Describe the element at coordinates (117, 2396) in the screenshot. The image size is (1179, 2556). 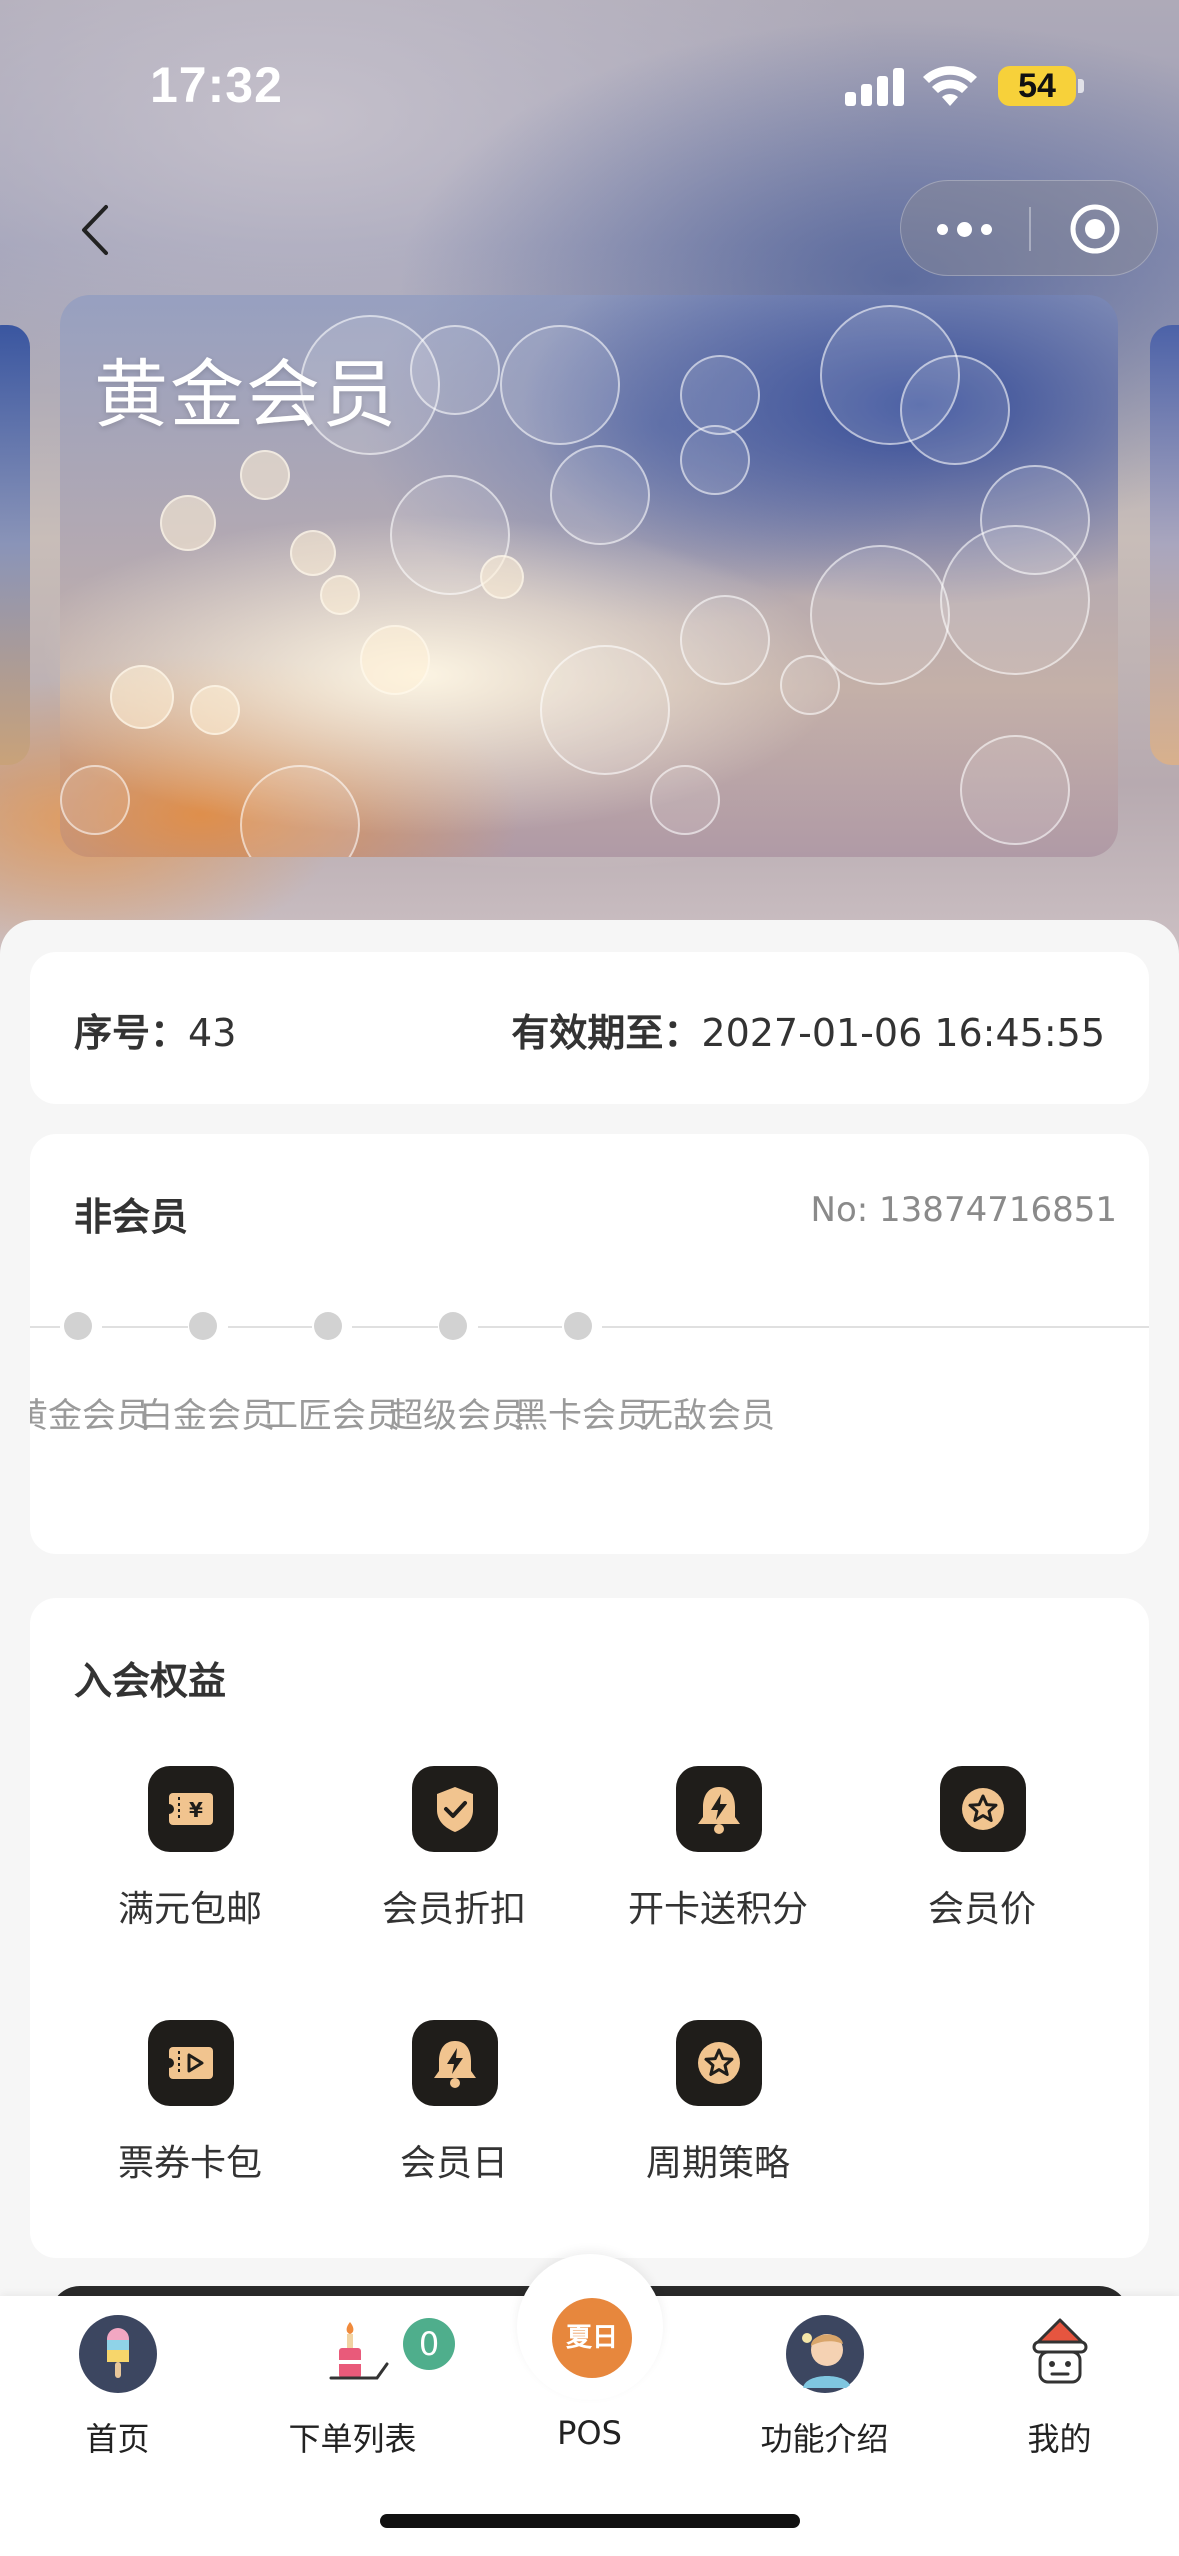
I see `tab-home: 首页` at that location.